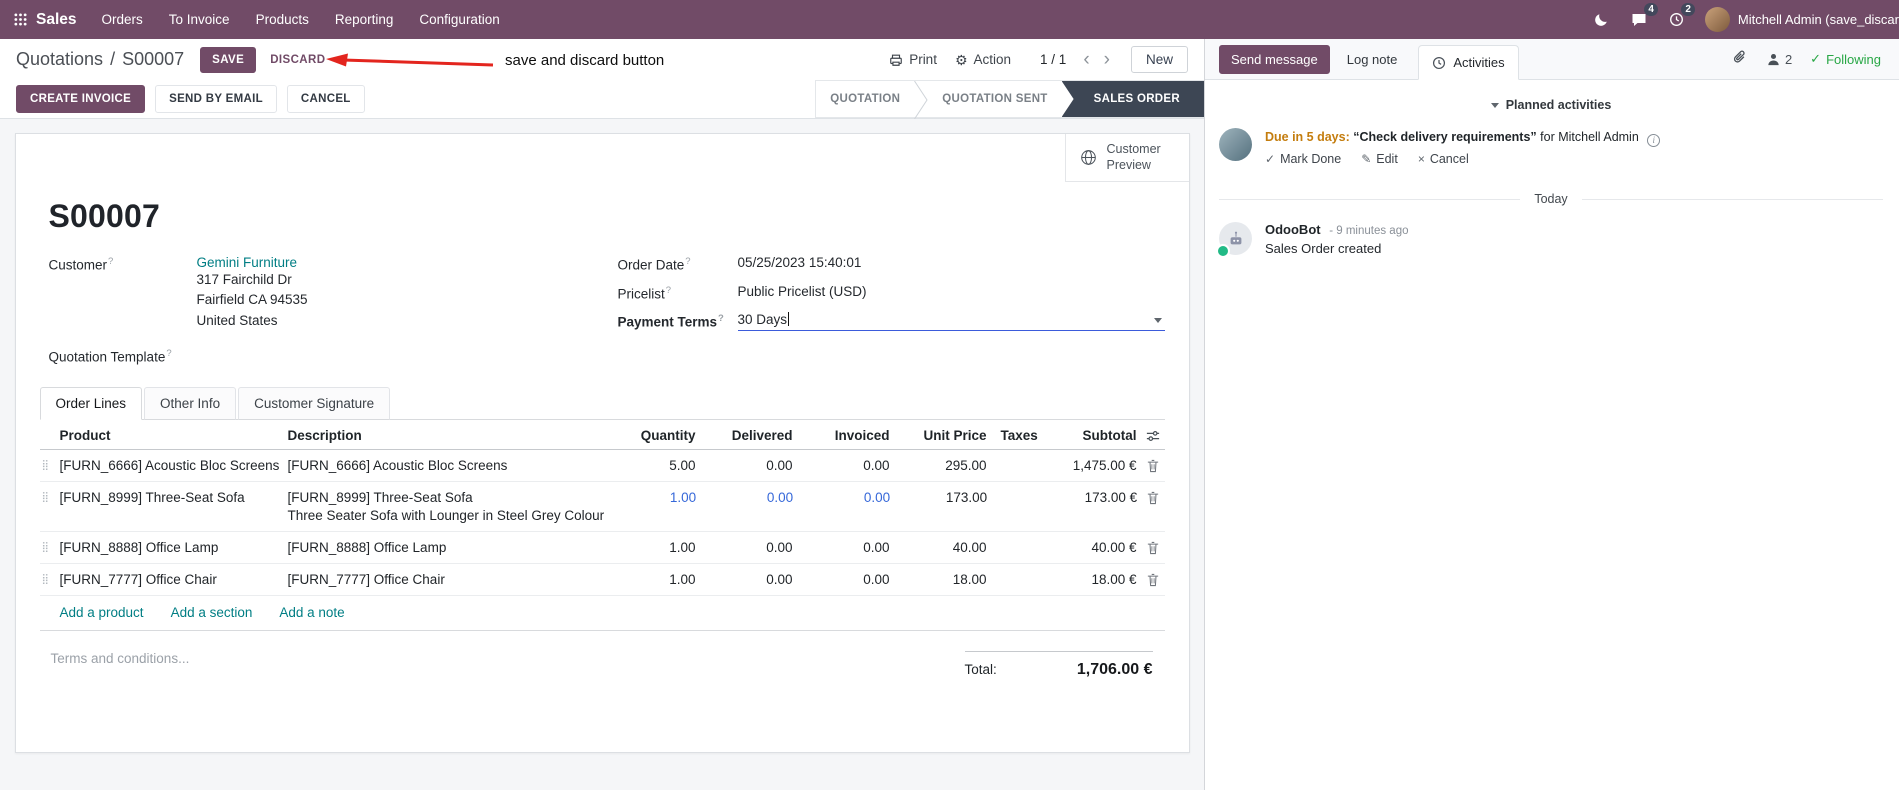 The height and width of the screenshot is (790, 1899). I want to click on edit-activity-button: ✎ Edit, so click(1379, 159).